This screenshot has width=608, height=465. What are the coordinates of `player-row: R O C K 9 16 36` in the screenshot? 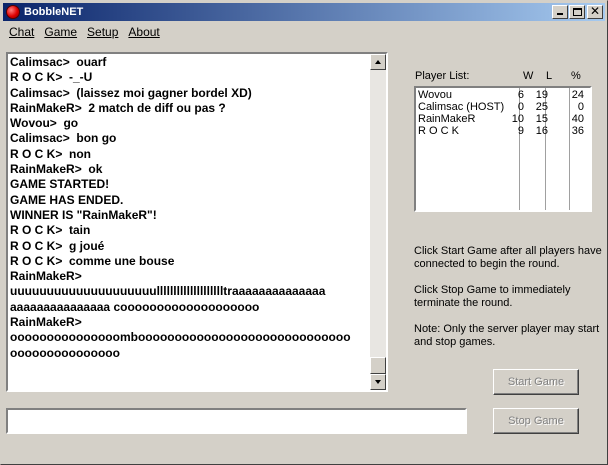 It's located at (503, 131).